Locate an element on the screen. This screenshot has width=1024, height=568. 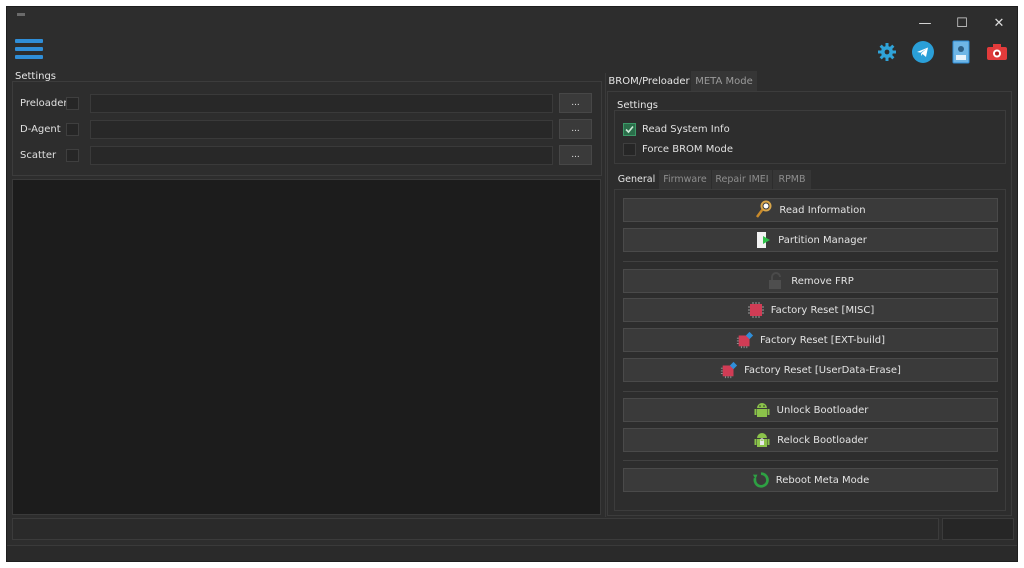
relock-bootloader-label: Relock Bootloader is located at coordinates (822, 440).